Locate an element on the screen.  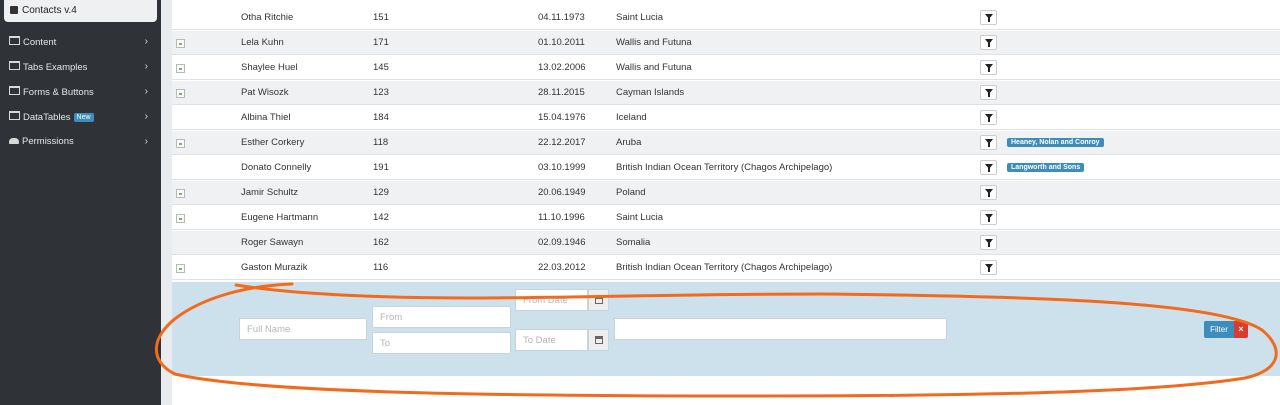
cell-name: Shaylee Huel is located at coordinates (269, 67).